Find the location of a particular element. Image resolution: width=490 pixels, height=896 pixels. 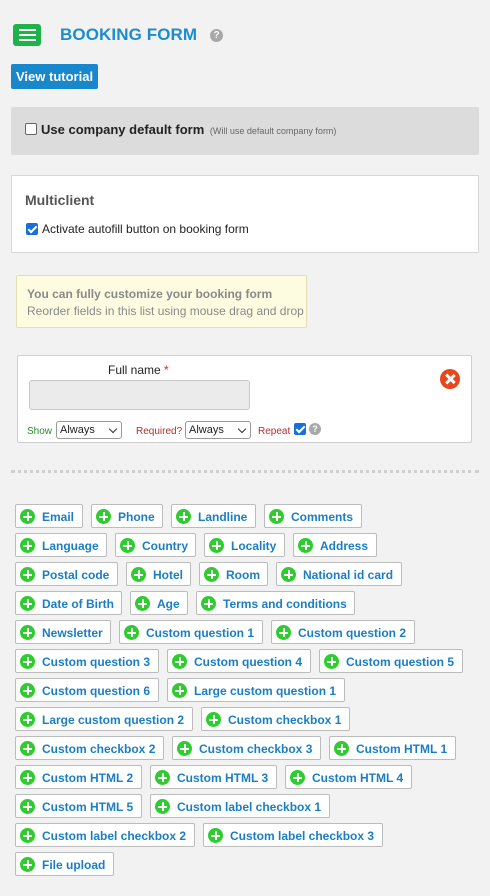

add-field-label: Newsletter is located at coordinates (72, 633).